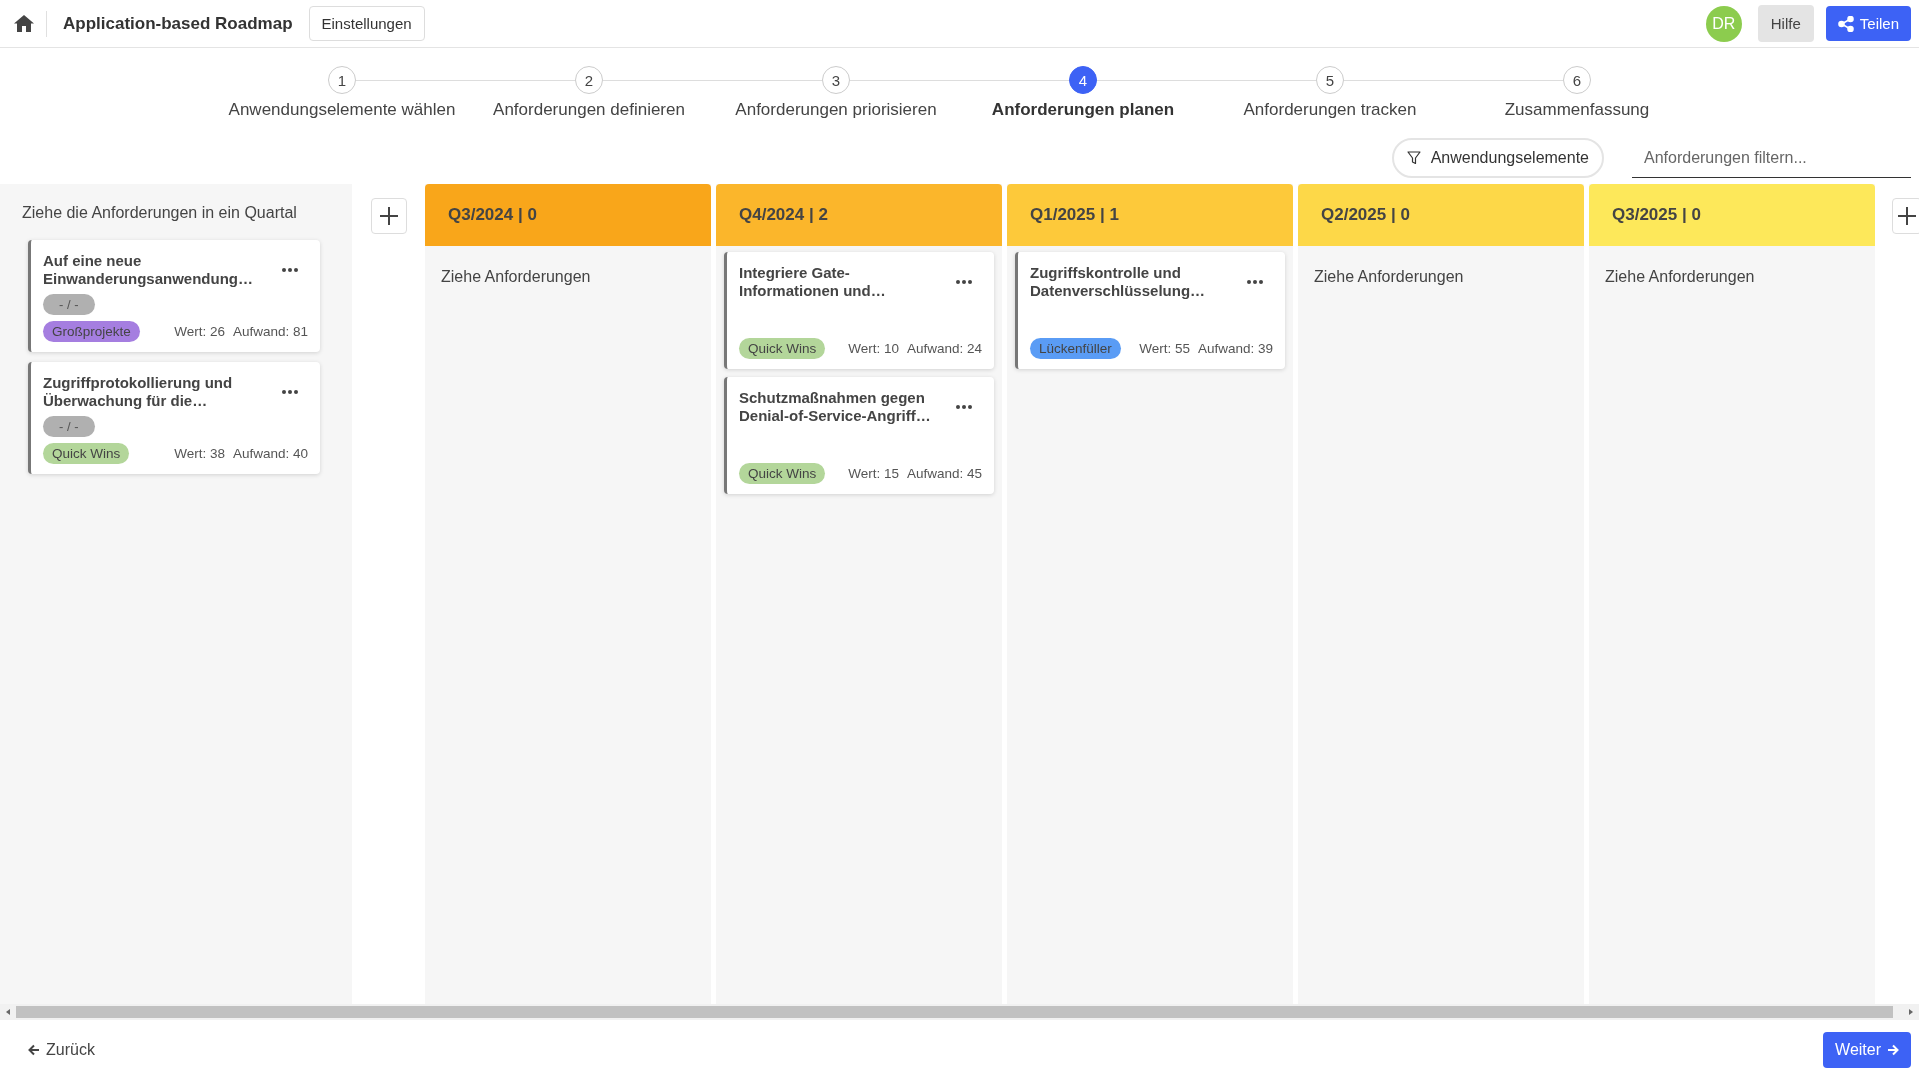 The image size is (1919, 1079). What do you see at coordinates (174, 418) in the screenshot?
I see `requirement-card: Zugriffprotokollierung und Überwachung für die… - / - Quick Wins Wert: 38 Aufwand: 40` at bounding box center [174, 418].